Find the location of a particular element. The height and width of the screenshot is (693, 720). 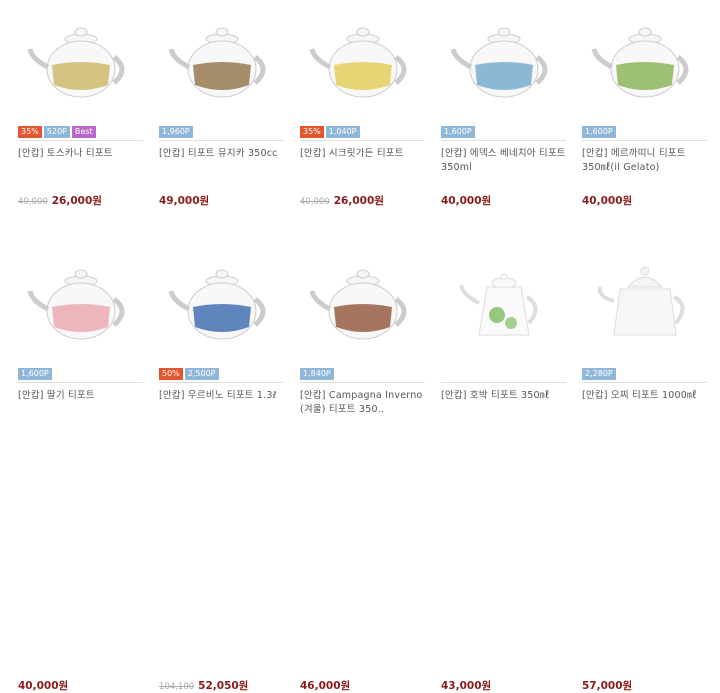

product-name-link: [안캅] 딸기 티포트 is located at coordinates (80, 406).